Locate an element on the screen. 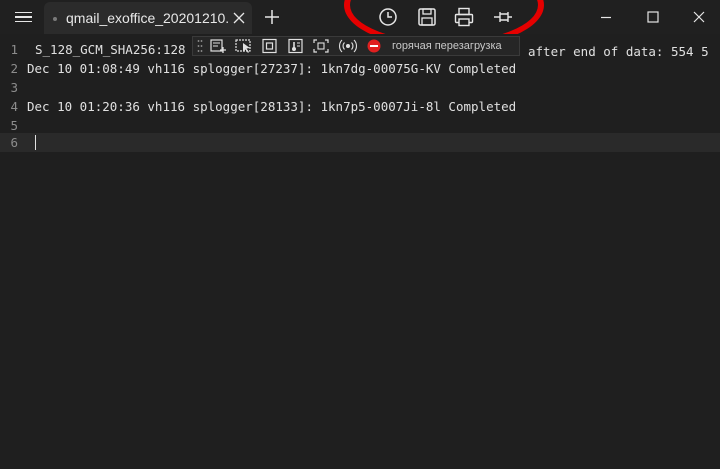 Image resolution: width=720 pixels, height=469 pixels. line-number: 3 is located at coordinates (14, 87).